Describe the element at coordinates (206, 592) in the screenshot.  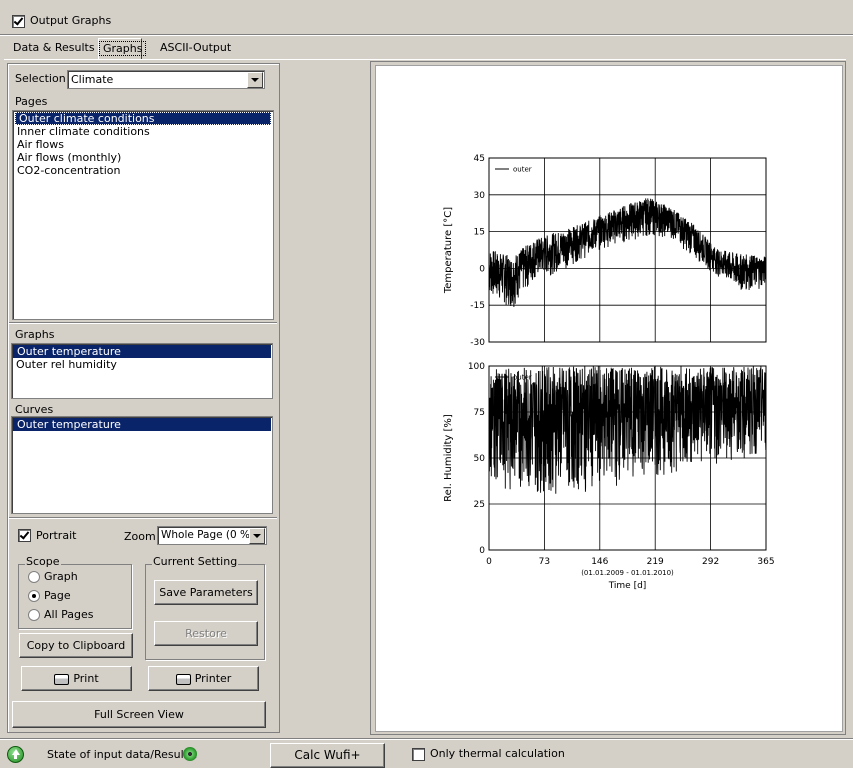
I see `save-parameters-button: Save Parameters` at that location.